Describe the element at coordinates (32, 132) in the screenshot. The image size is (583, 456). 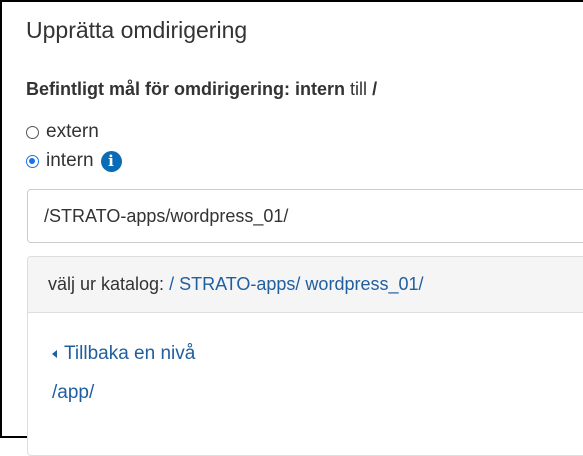
I see `radio-extern-button` at that location.